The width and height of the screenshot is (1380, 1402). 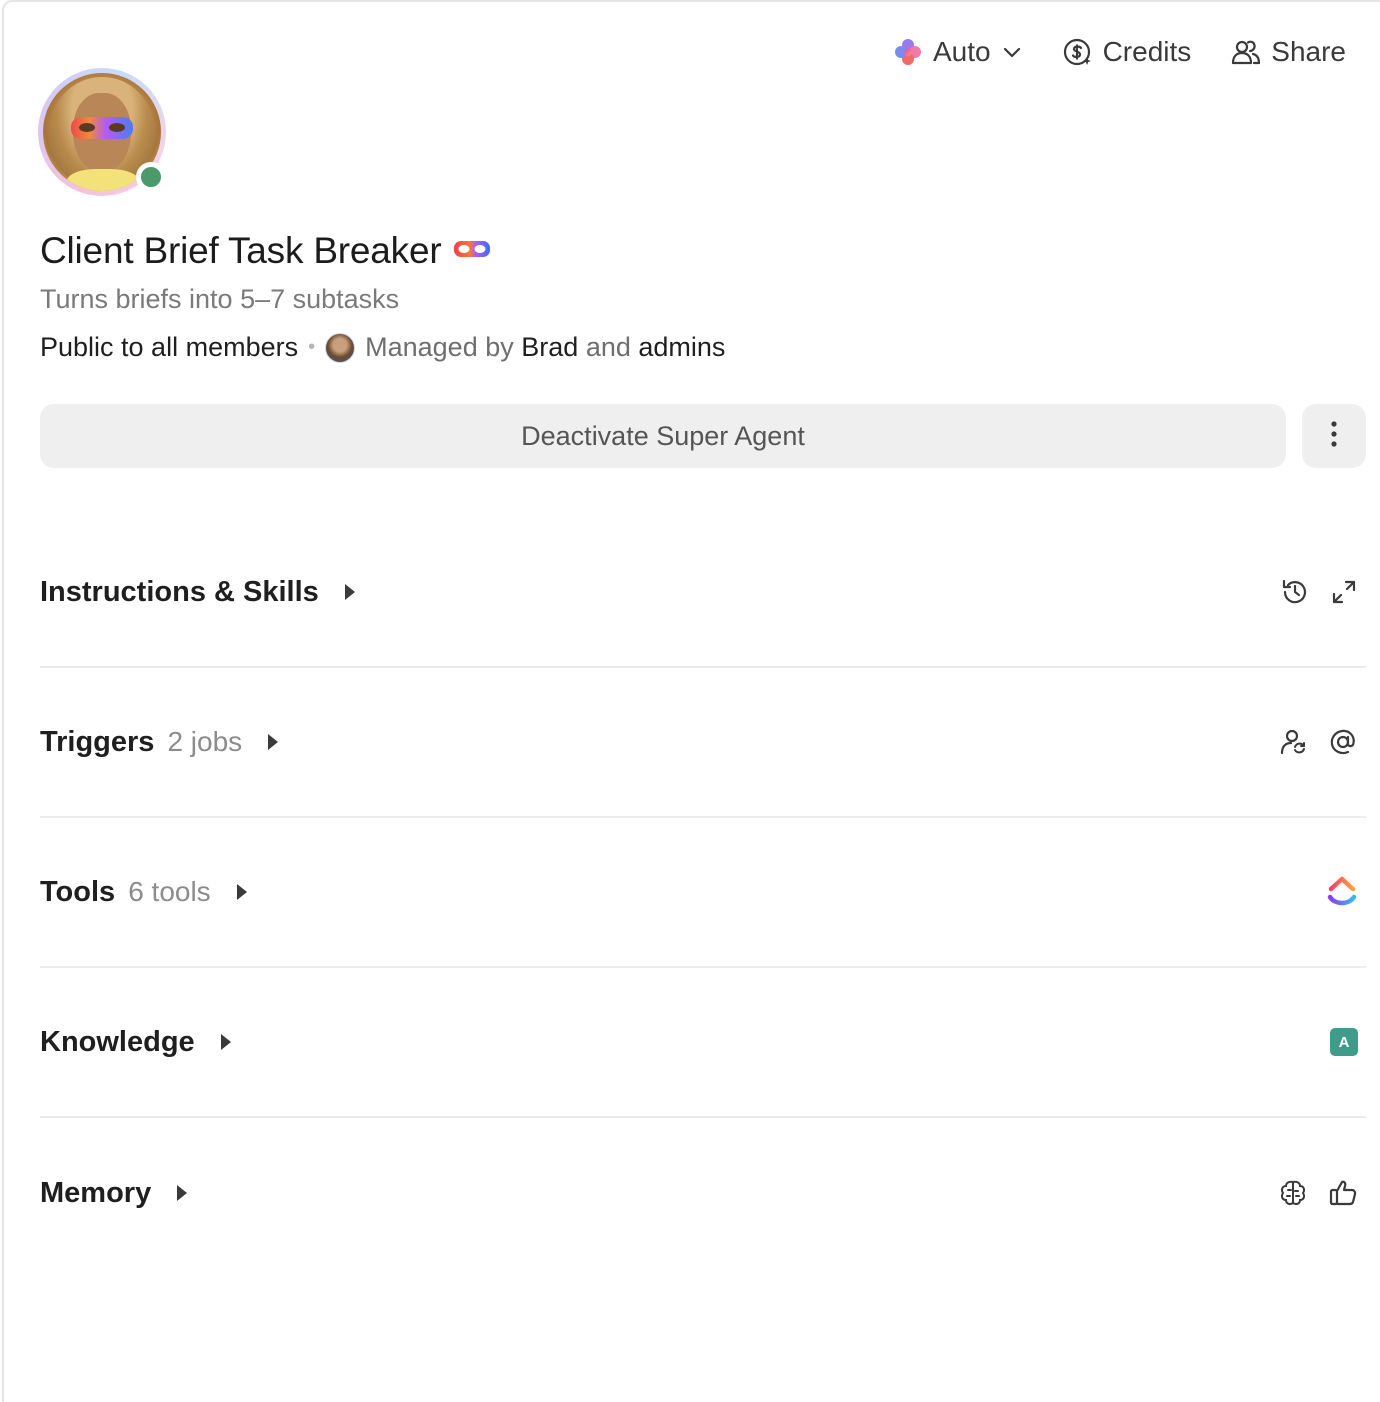 What do you see at coordinates (179, 591) in the screenshot?
I see `section-title: Instructions & Skills` at bounding box center [179, 591].